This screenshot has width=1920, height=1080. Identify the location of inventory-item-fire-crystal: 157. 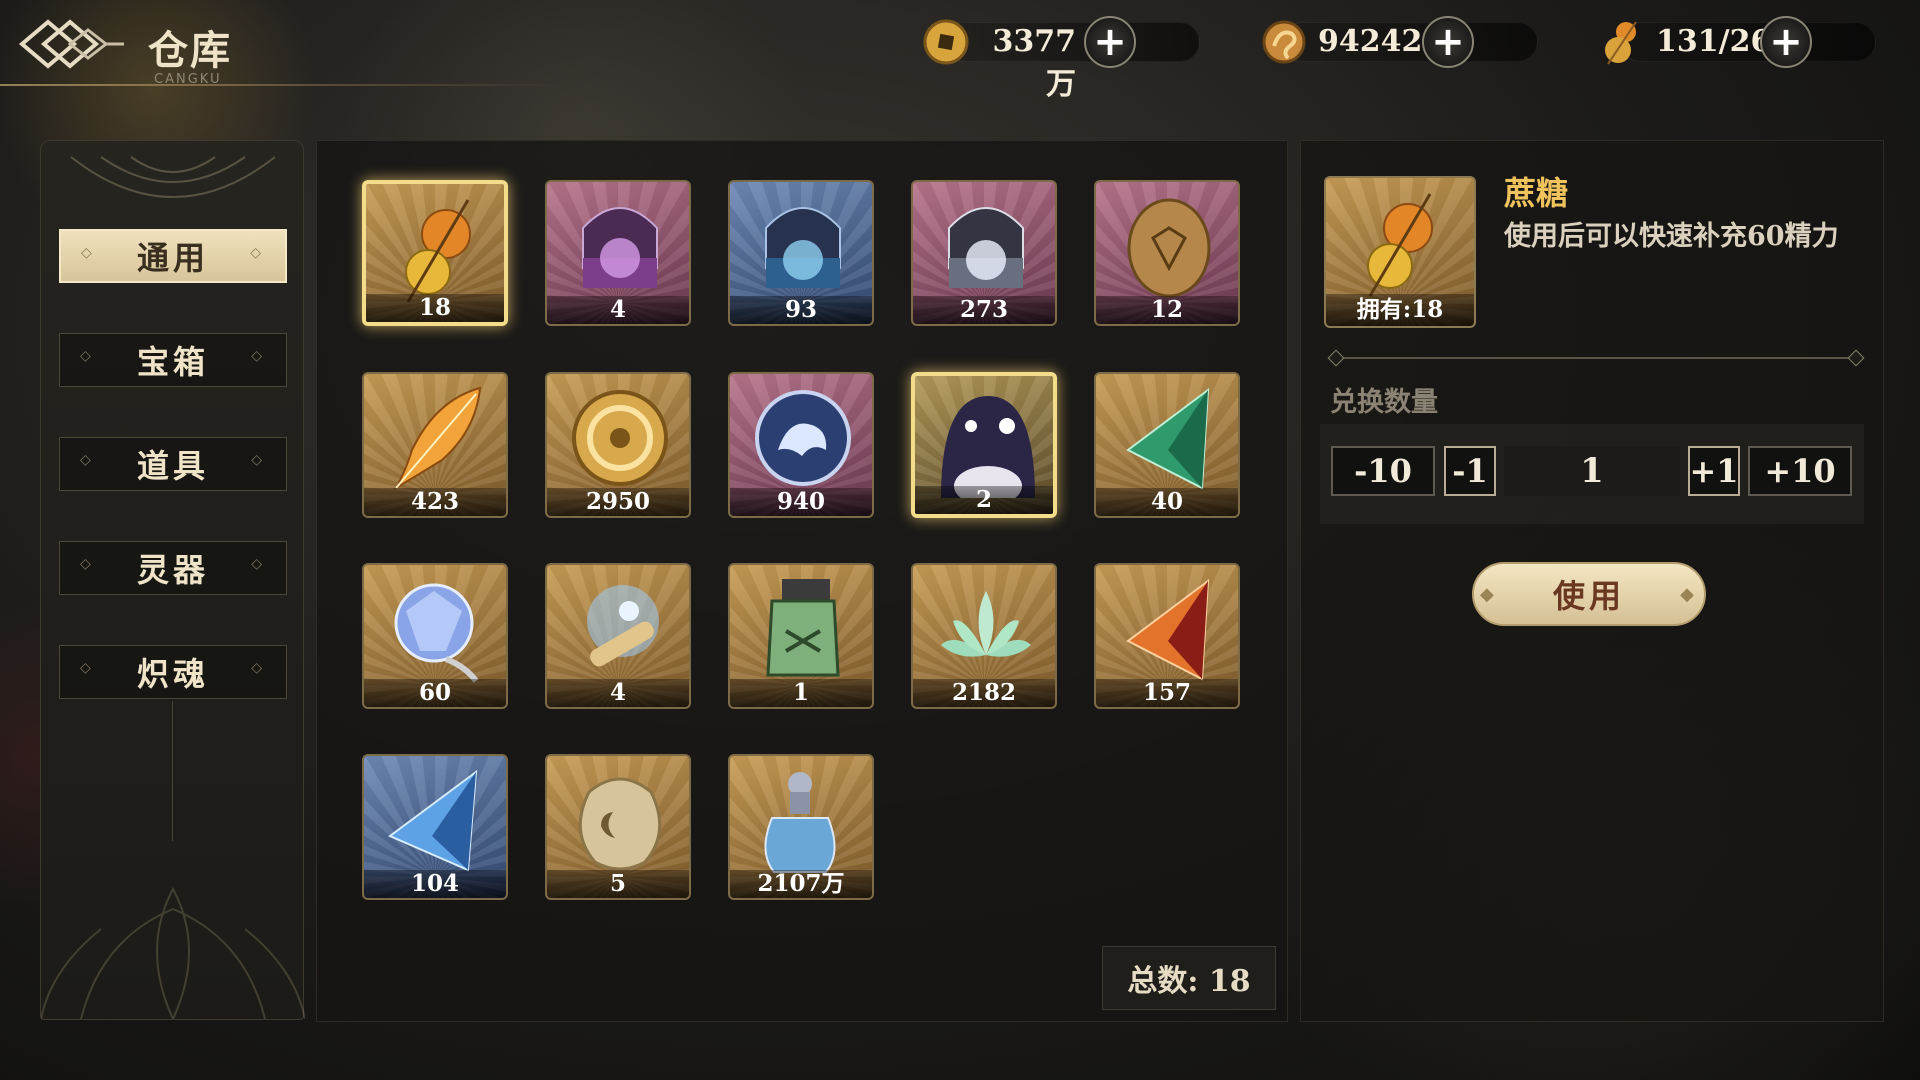
(1167, 636).